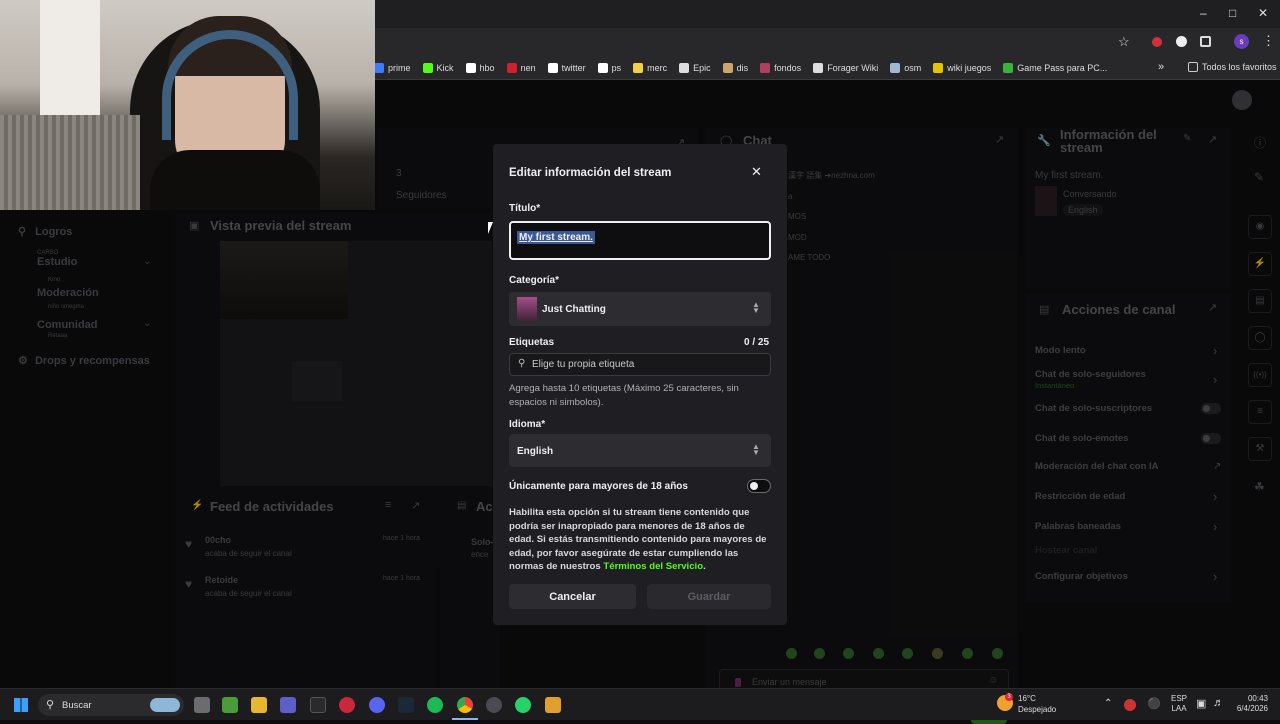 This screenshot has width=1280, height=724. I want to click on tags-placeholder: Elige tu propia etiqueta, so click(583, 364).